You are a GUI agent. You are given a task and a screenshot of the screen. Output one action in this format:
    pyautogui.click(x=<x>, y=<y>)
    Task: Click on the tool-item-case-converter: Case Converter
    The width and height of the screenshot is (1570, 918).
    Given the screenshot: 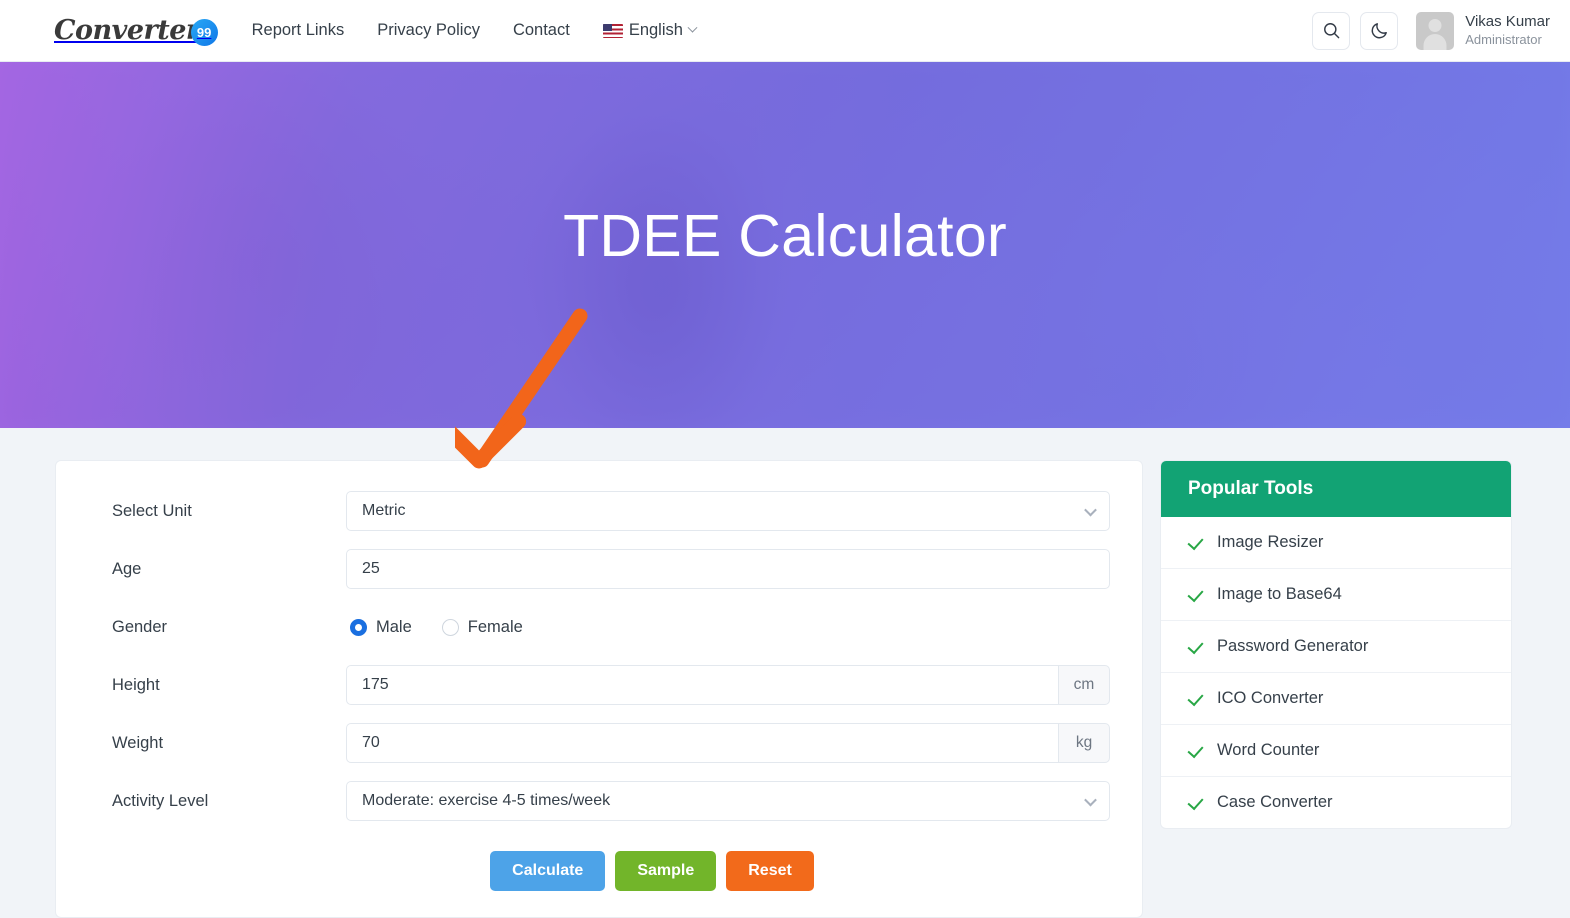 What is the action you would take?
    pyautogui.click(x=1336, y=802)
    